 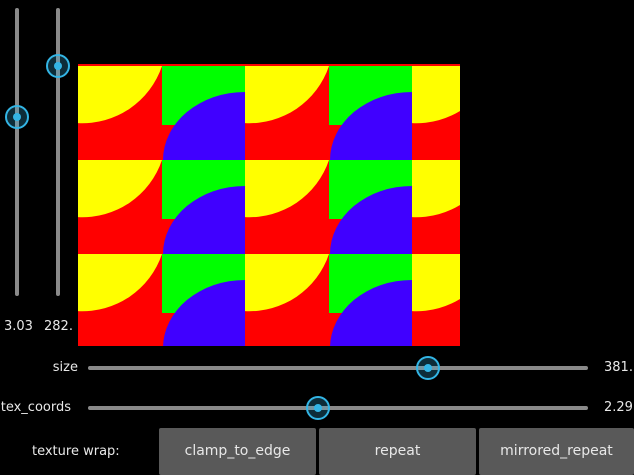 What do you see at coordinates (338, 368) in the screenshot?
I see `size-slider-track` at bounding box center [338, 368].